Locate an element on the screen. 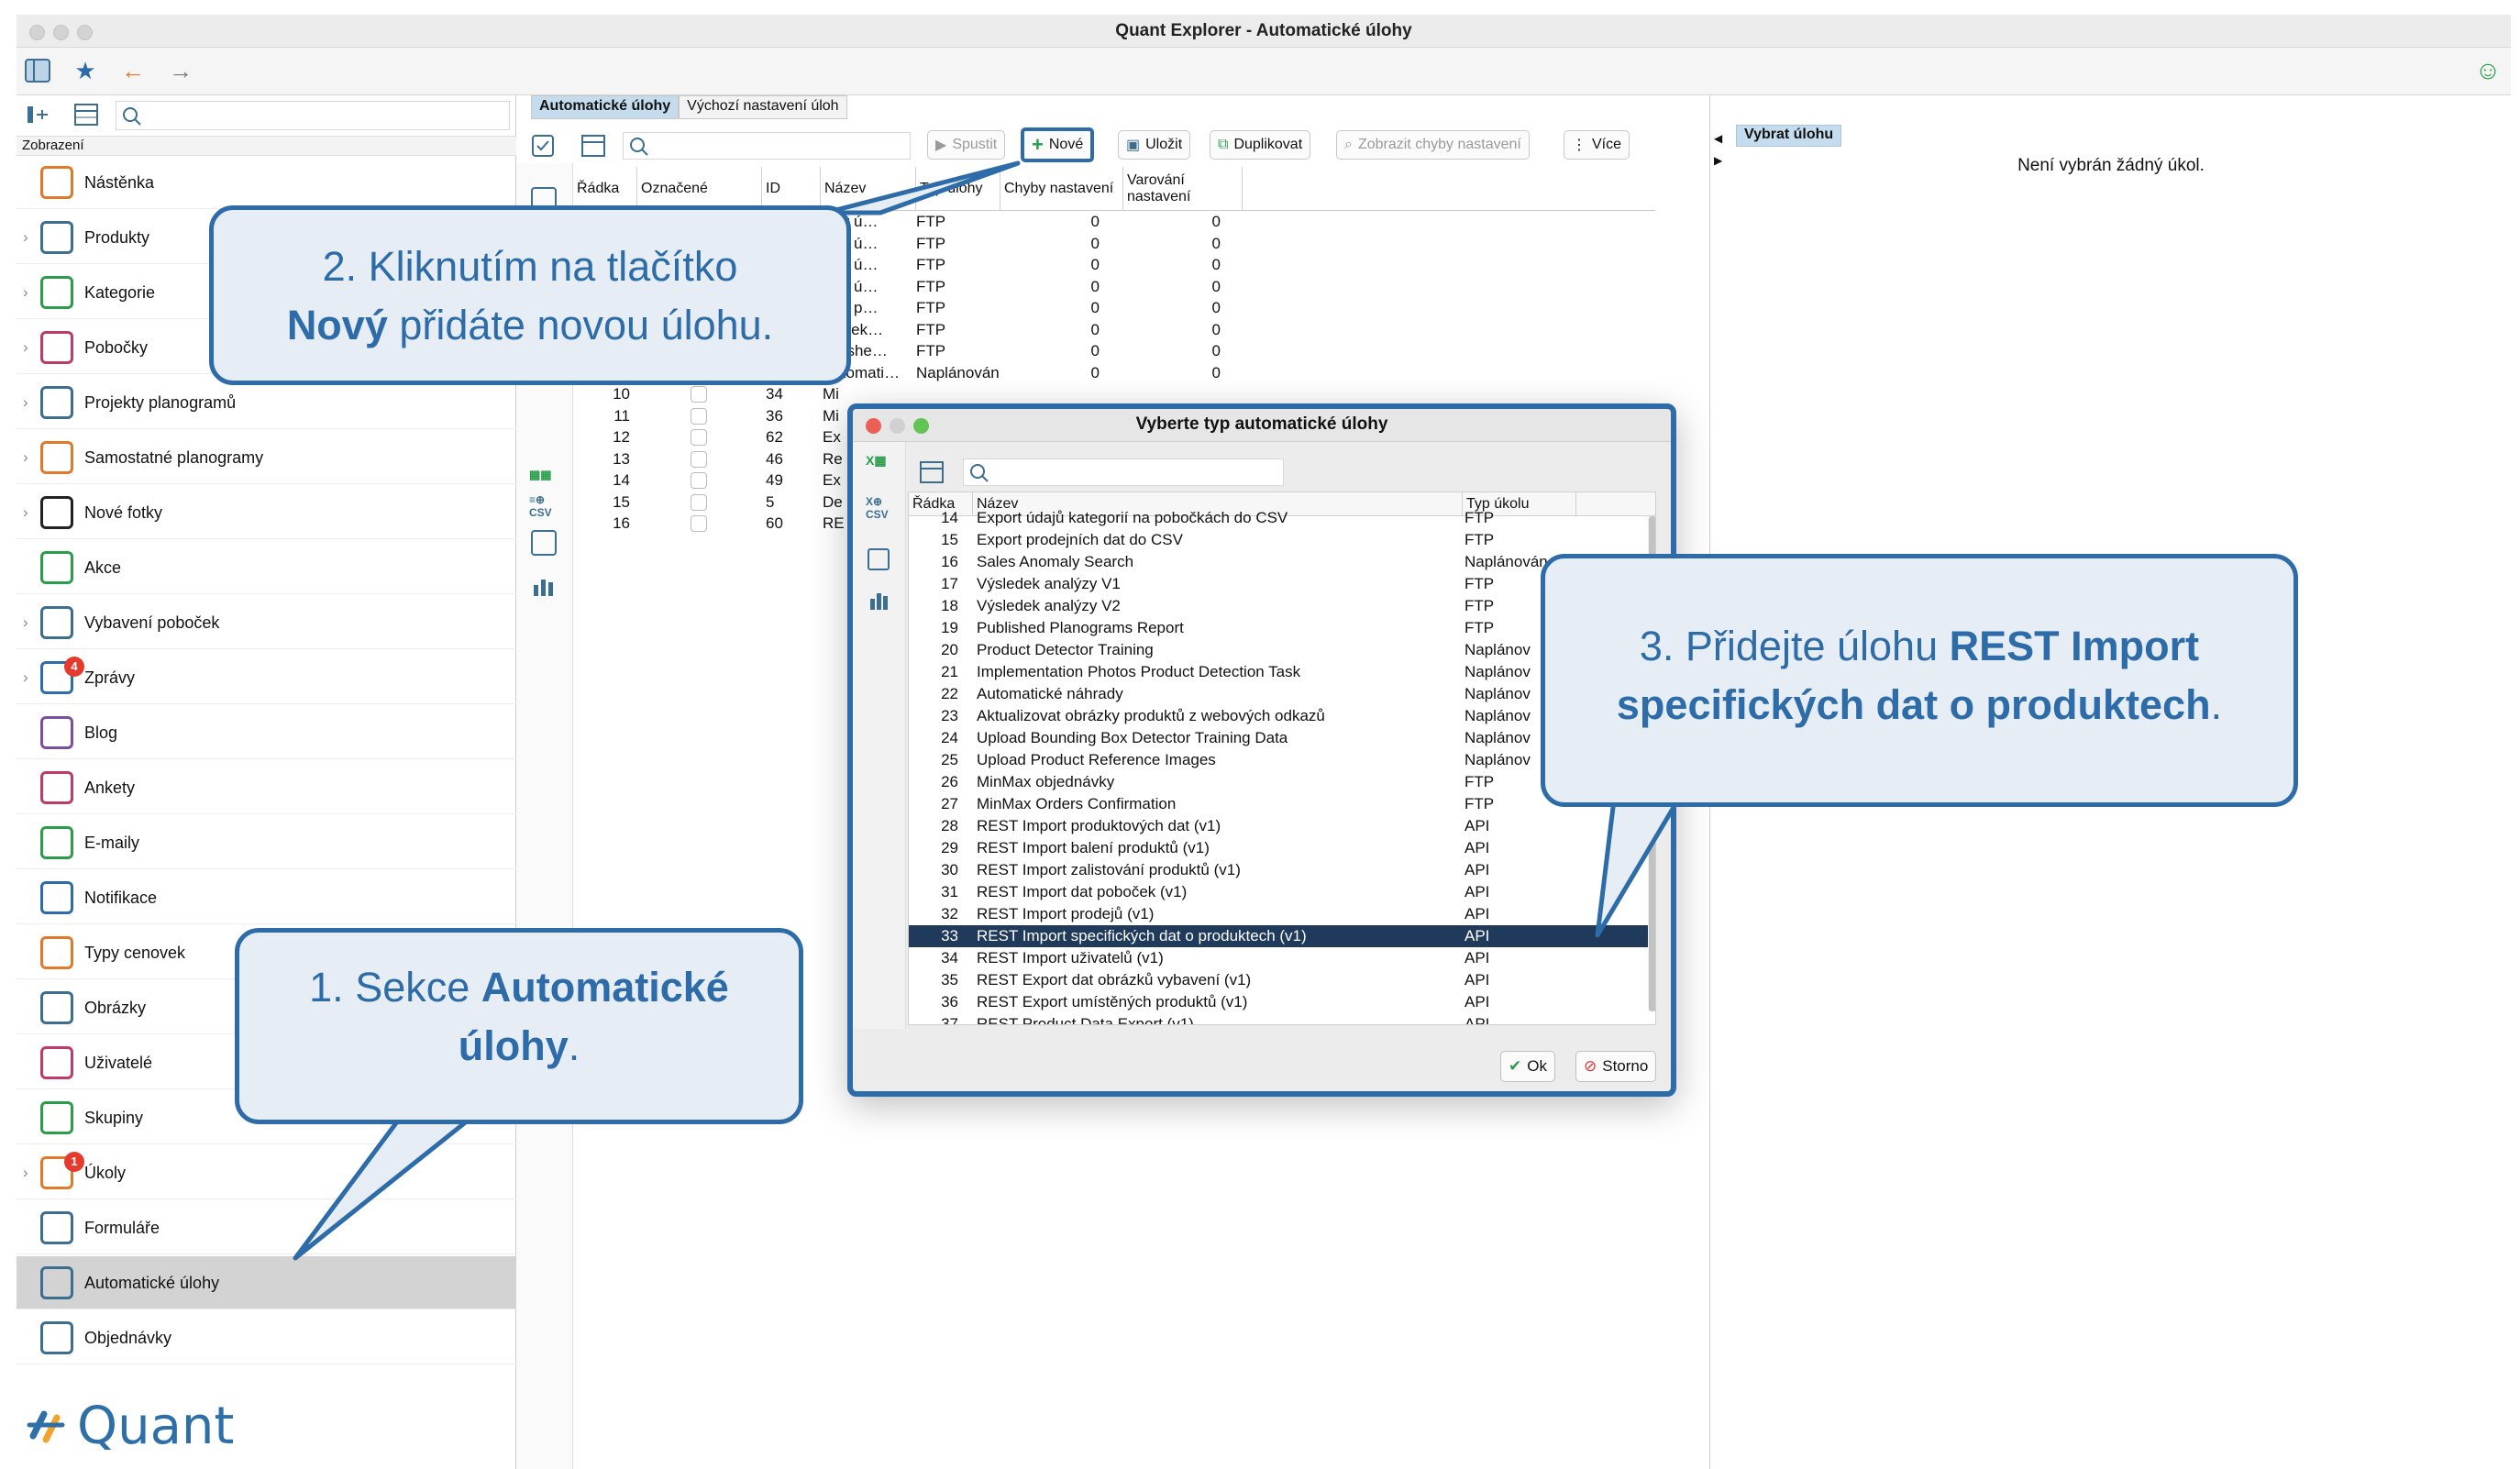 Image resolution: width=2520 pixels, height=1469 pixels. ok-button: ✔ Ok is located at coordinates (1527, 1066).